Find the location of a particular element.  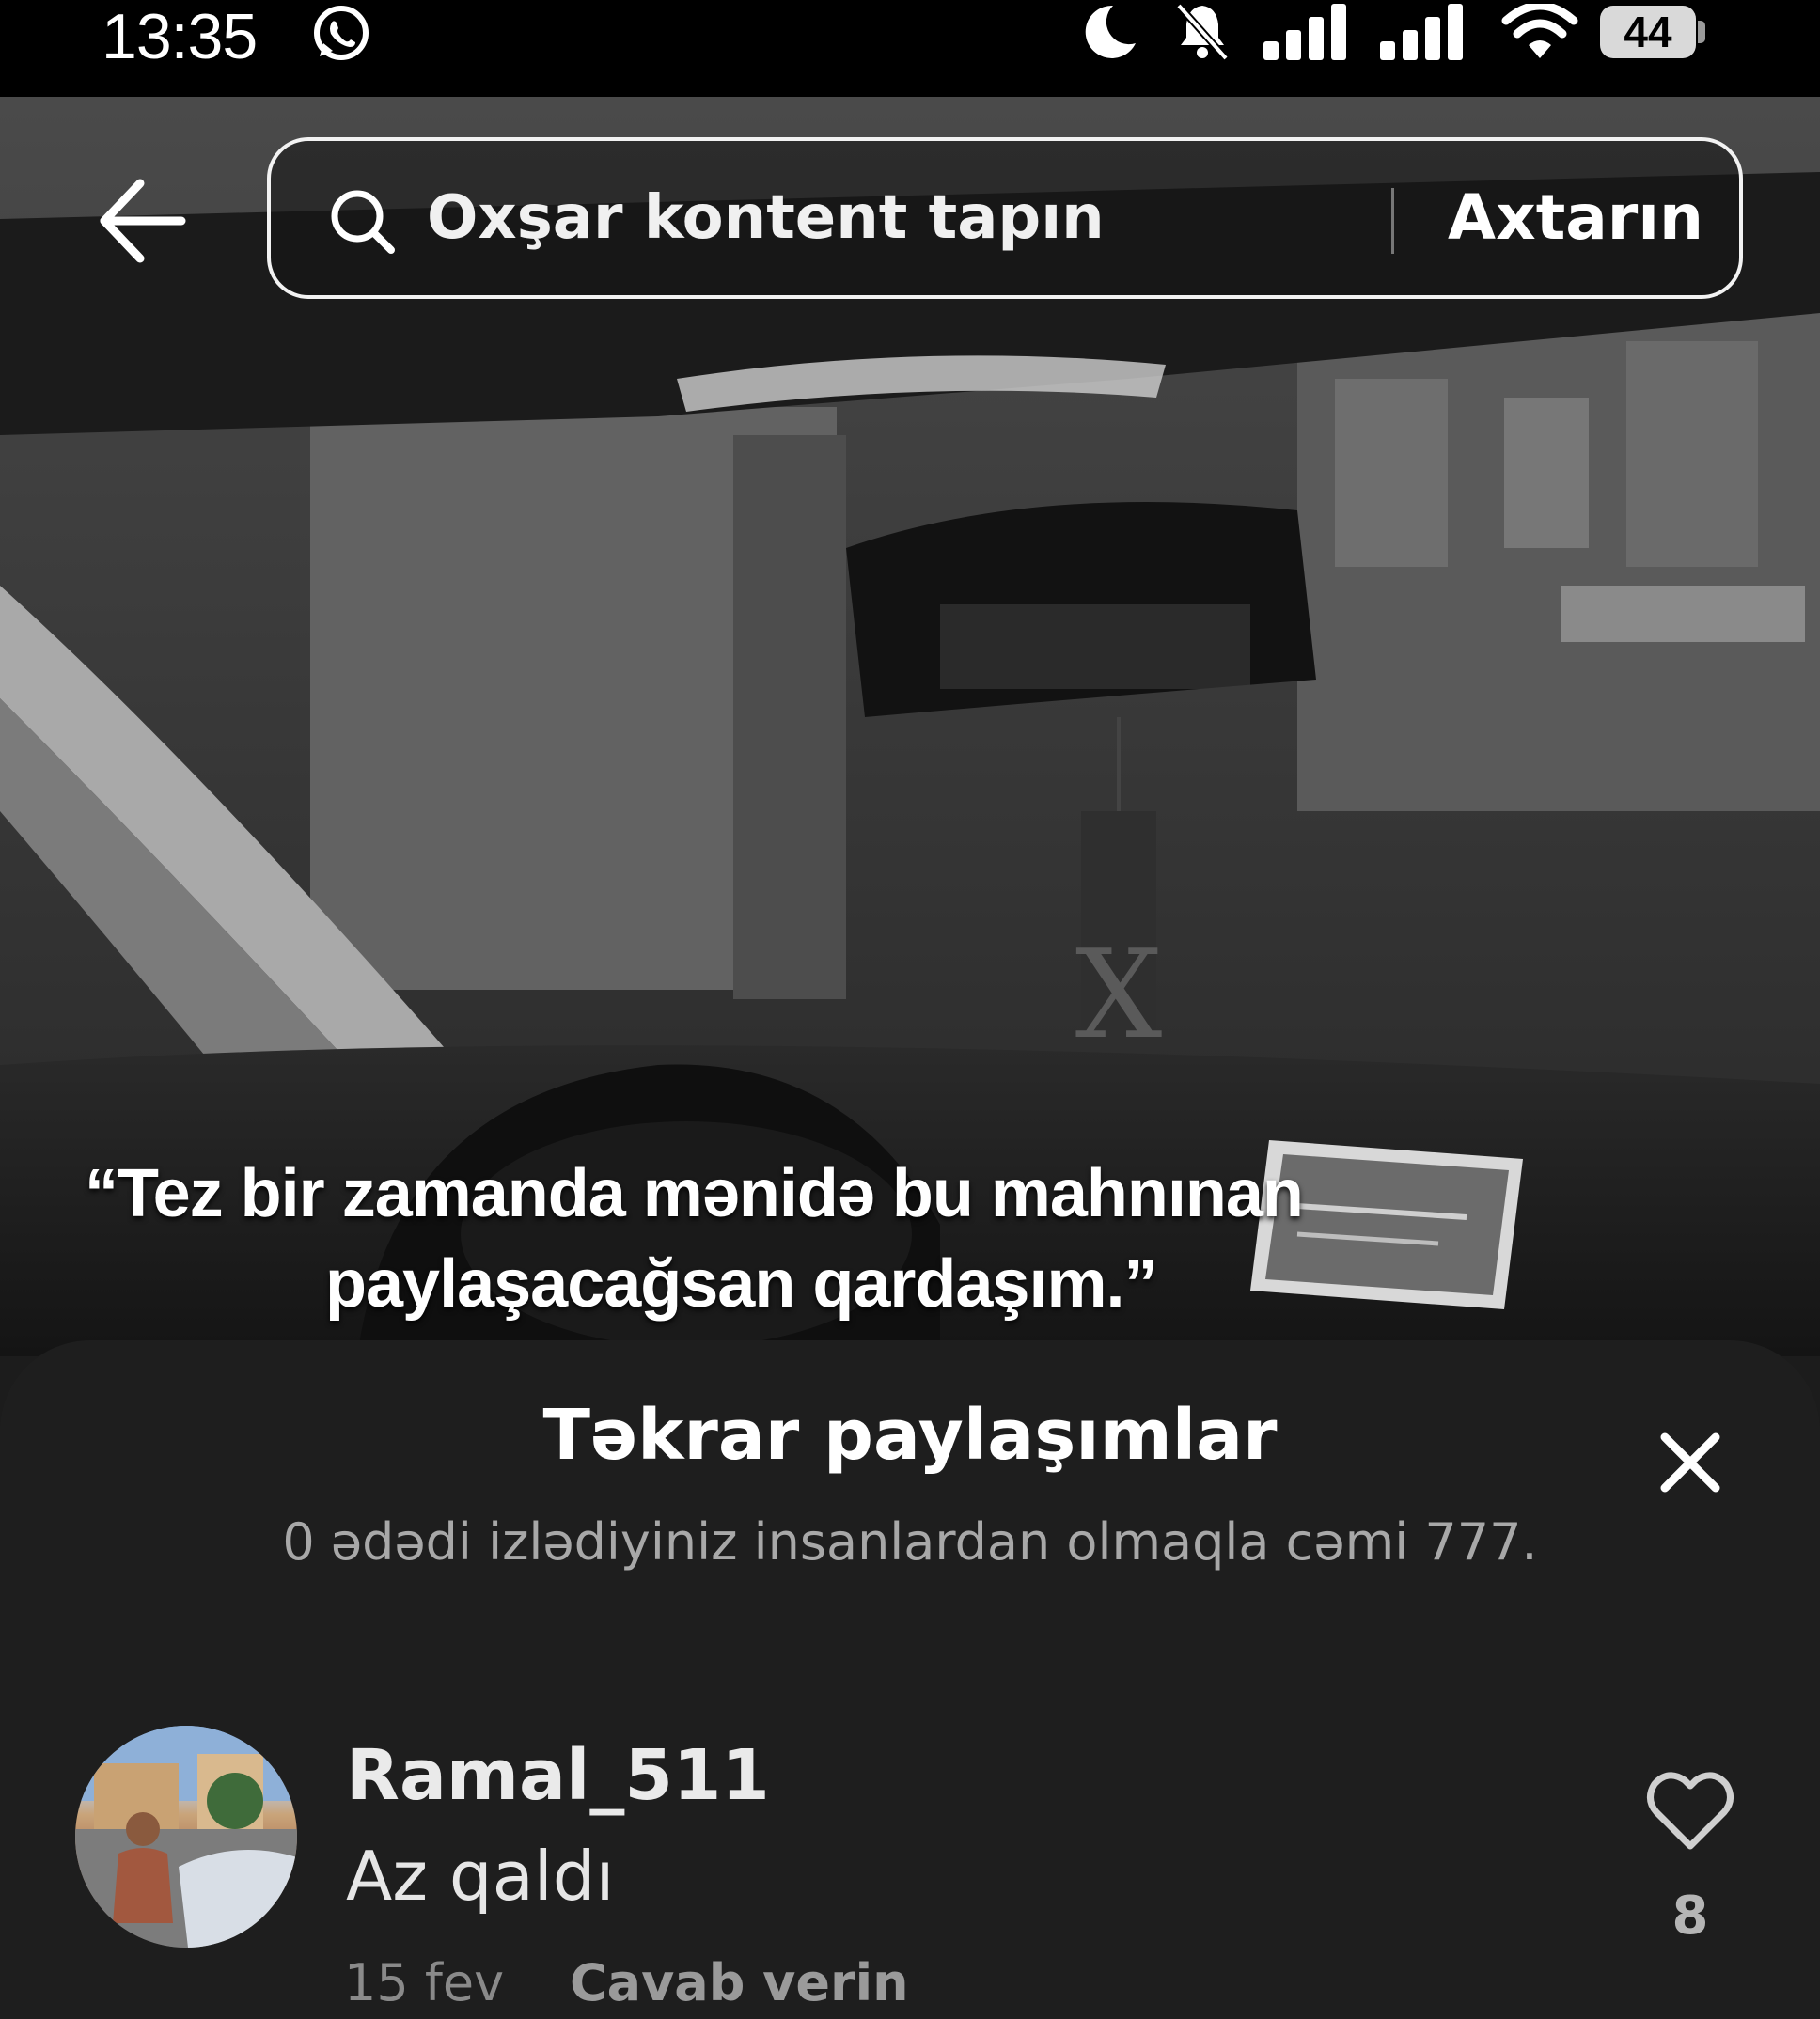

moon-icon is located at coordinates (1110, 32).